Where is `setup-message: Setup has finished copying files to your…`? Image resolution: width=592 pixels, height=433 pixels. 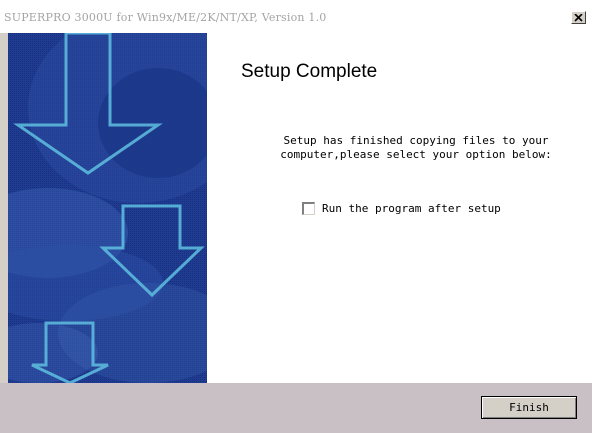 setup-message: Setup has finished copying files to your… is located at coordinates (416, 148).